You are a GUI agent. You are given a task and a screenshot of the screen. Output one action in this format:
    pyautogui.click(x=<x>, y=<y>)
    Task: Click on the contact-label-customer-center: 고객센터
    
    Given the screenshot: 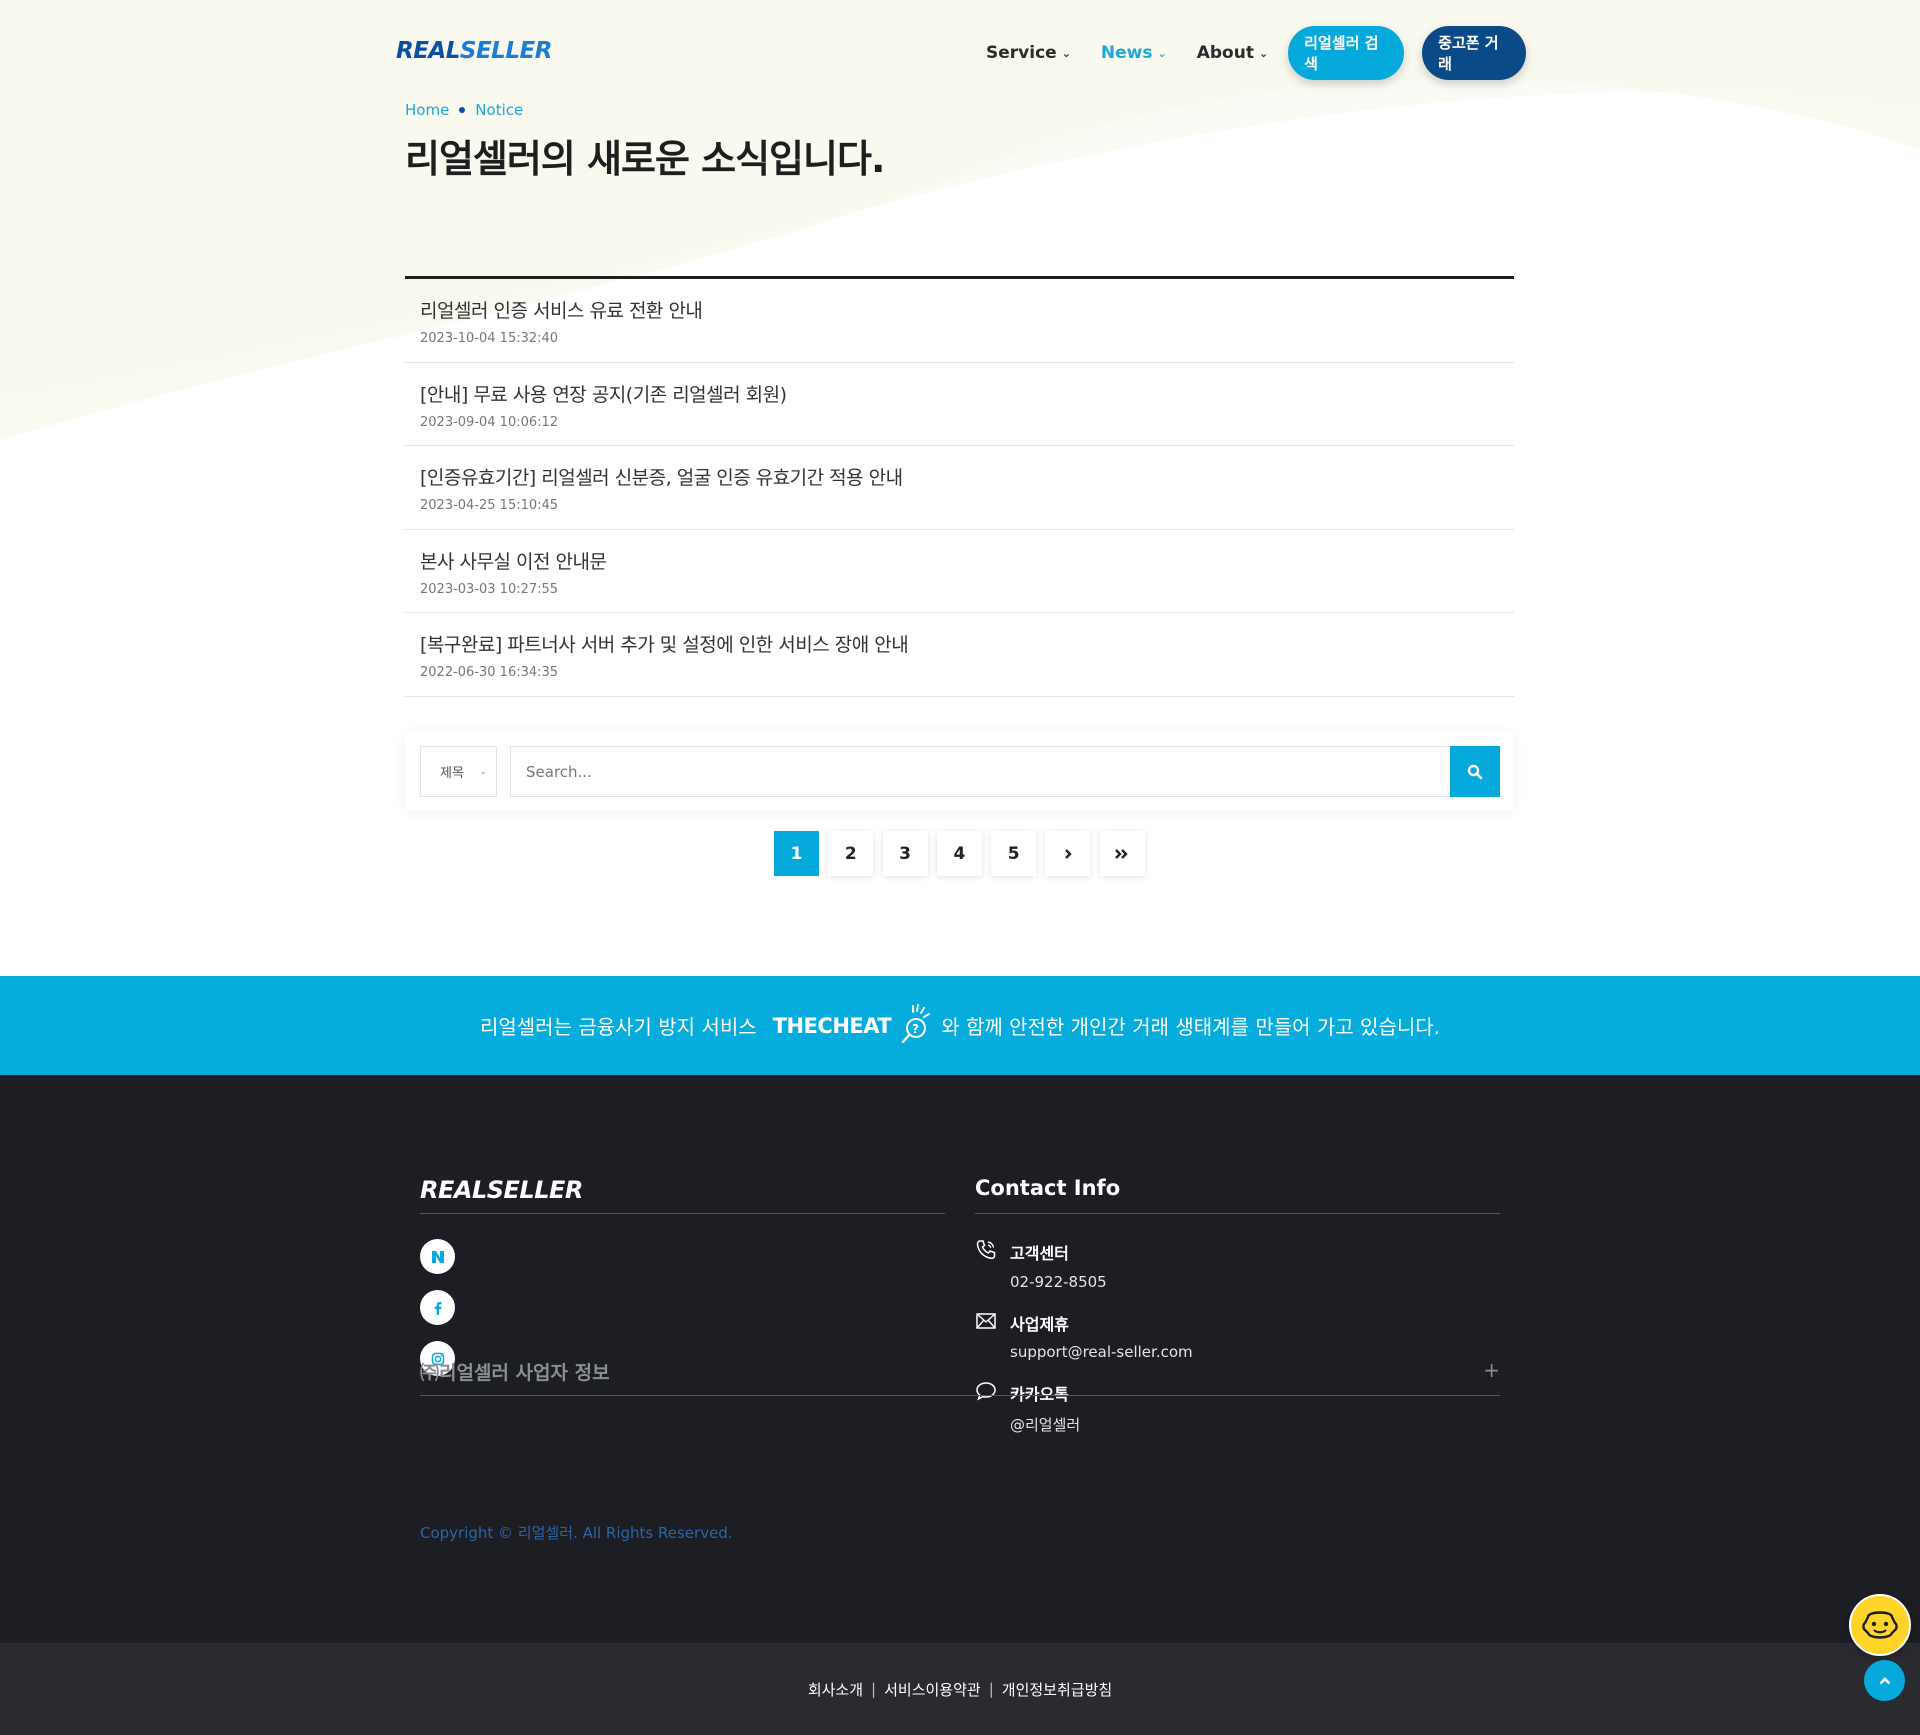 What is the action you would take?
    pyautogui.click(x=1039, y=1253)
    